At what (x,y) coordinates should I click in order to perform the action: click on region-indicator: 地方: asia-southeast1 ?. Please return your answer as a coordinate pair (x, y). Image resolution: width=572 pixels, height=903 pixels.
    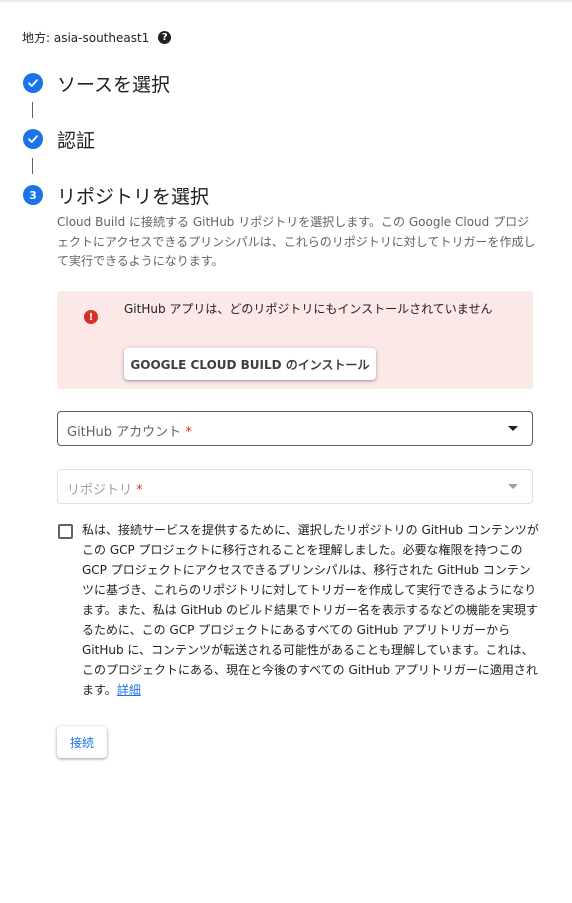
    Looking at the image, I should click on (97, 37).